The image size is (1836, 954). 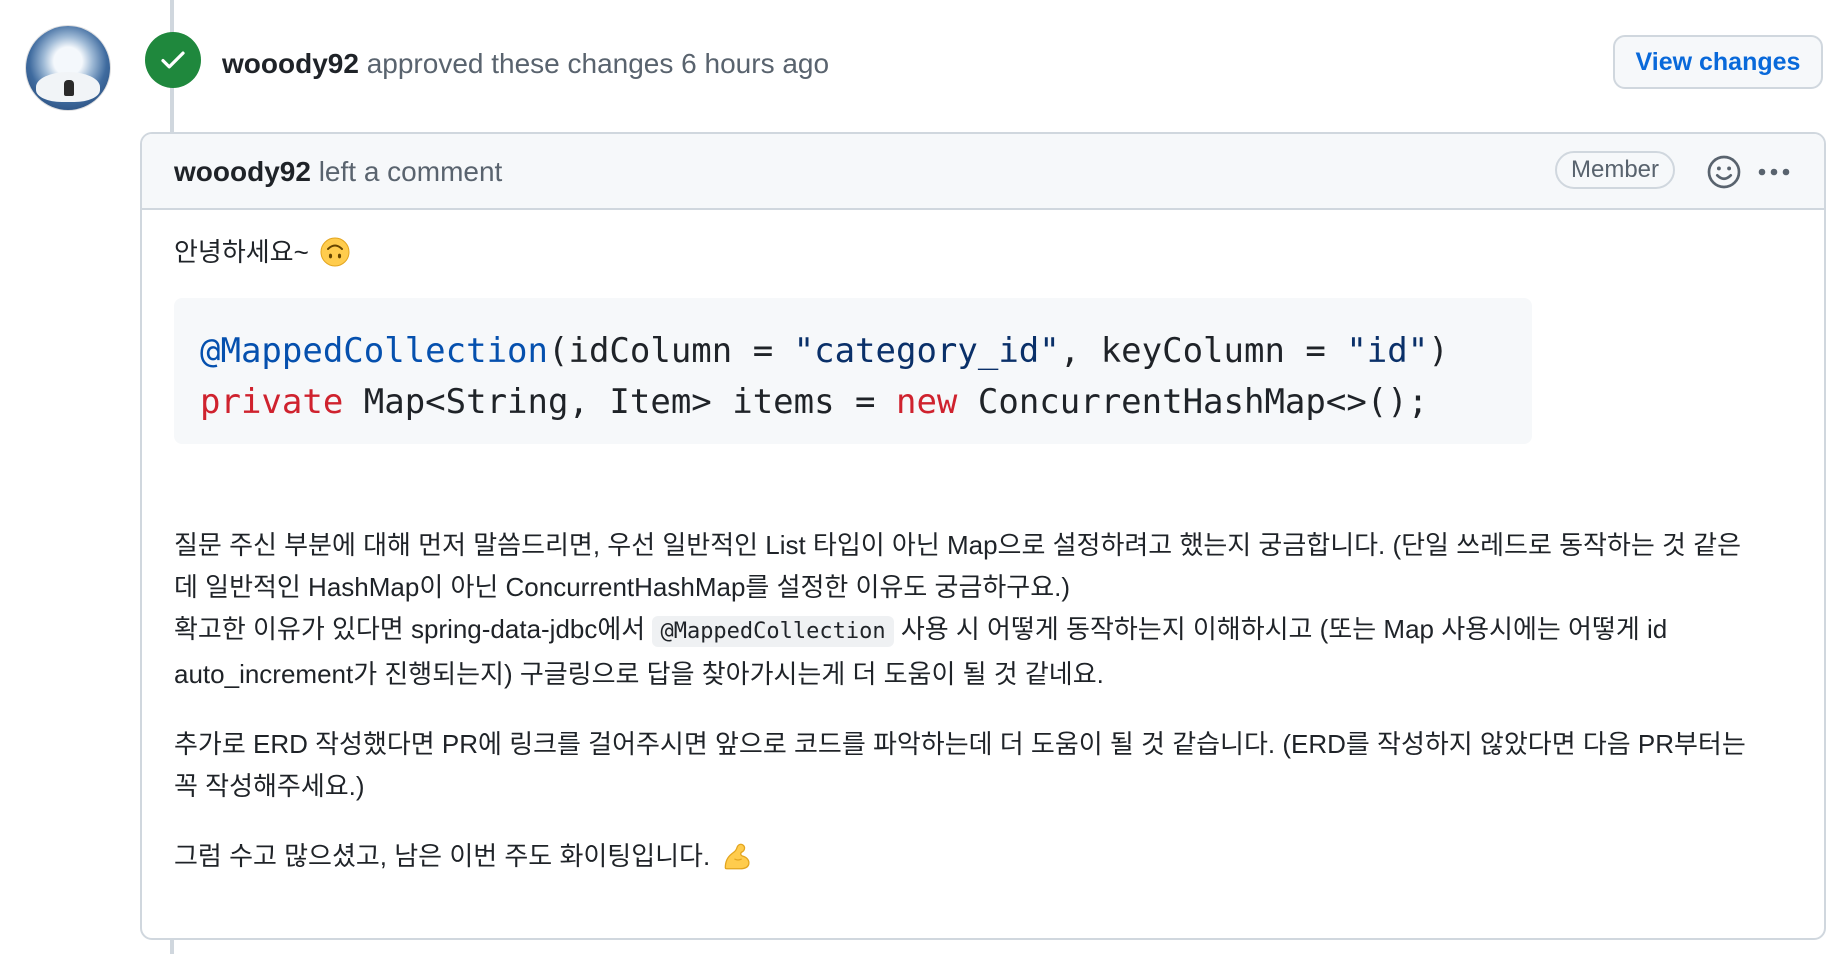 I want to click on comment-header: wooody92 left a comment Member, so click(x=983, y=172).